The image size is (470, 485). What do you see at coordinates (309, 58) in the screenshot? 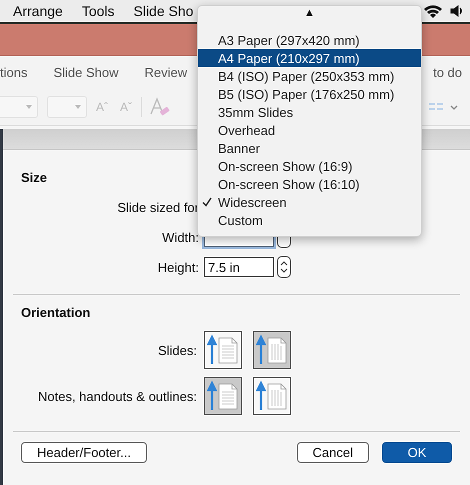
I see `menu-item: A4 Paper (210x297 mm)` at bounding box center [309, 58].